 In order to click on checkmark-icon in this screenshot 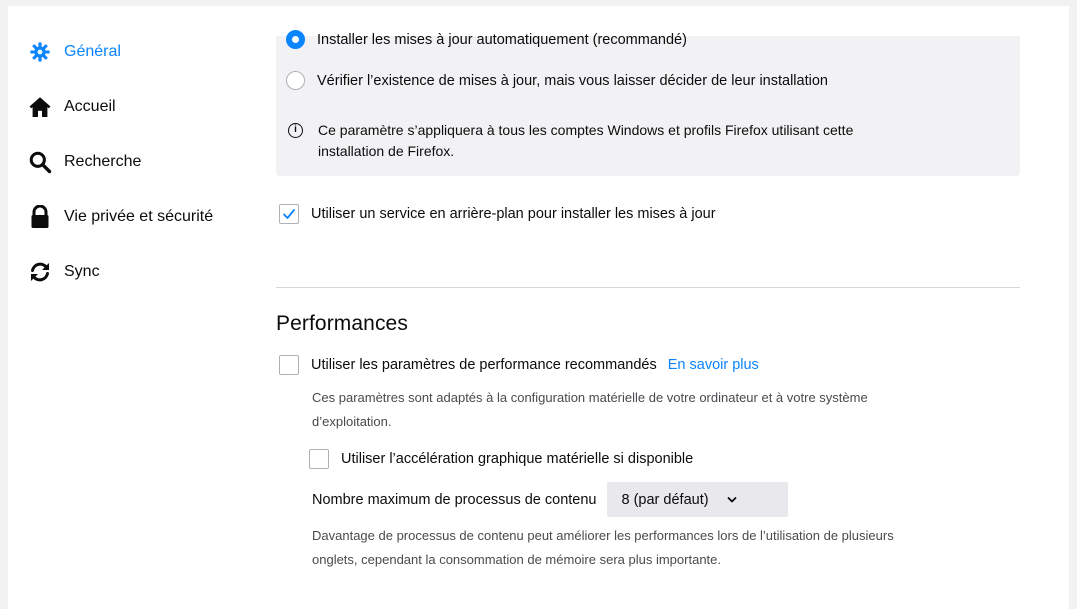, I will do `click(289, 214)`.